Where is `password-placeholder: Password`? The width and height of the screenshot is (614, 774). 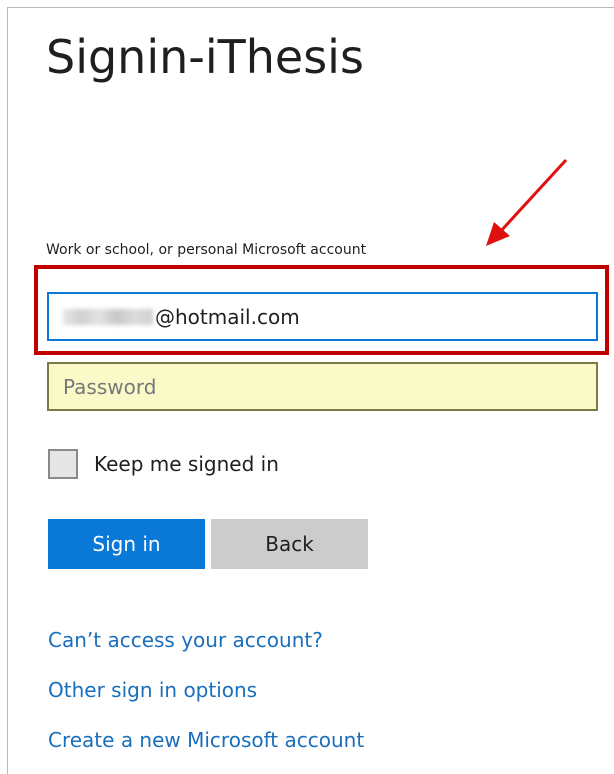
password-placeholder: Password is located at coordinates (110, 386).